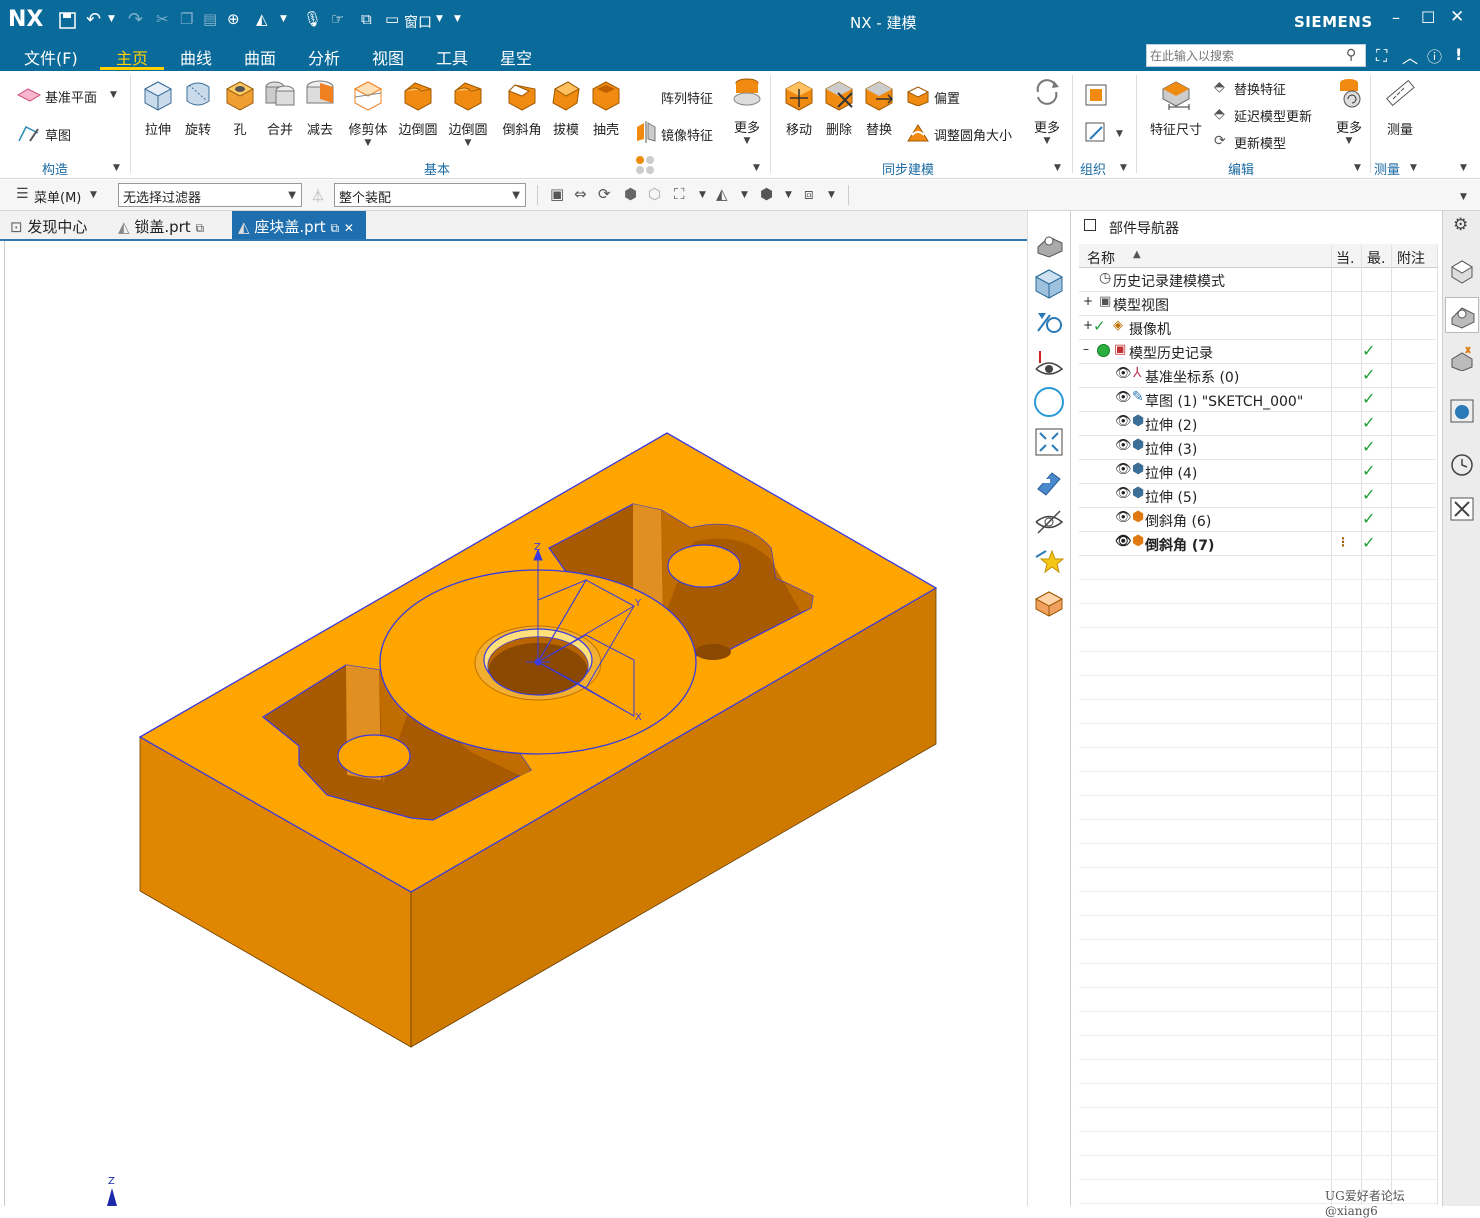 The image size is (1480, 1218). I want to click on repeat-icon: ⊕, so click(233, 19).